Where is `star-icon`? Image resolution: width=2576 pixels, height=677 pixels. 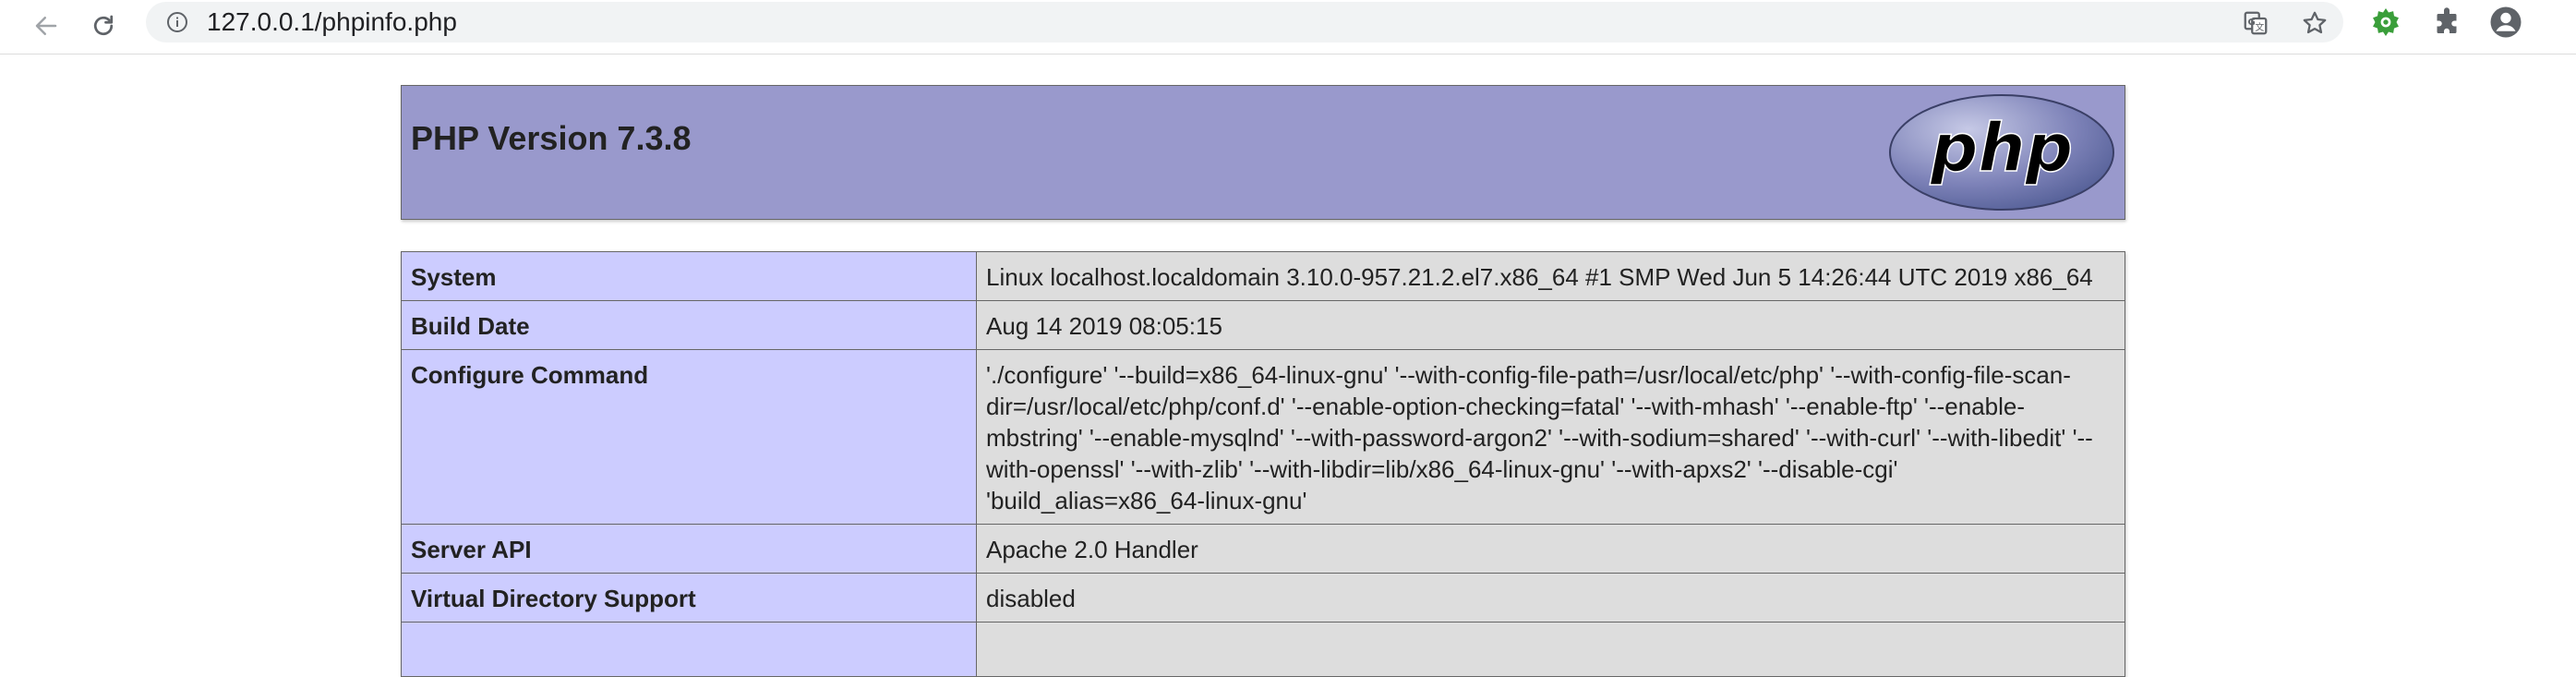 star-icon is located at coordinates (2315, 23).